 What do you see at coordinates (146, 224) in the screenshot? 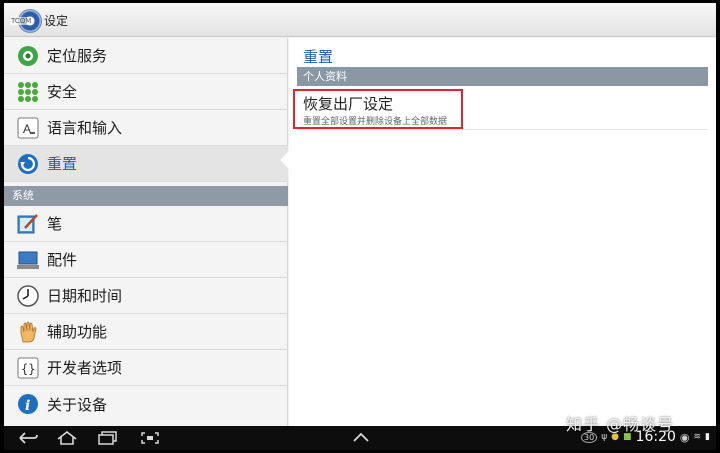
I see `sidebar-item-pen: 笔` at bounding box center [146, 224].